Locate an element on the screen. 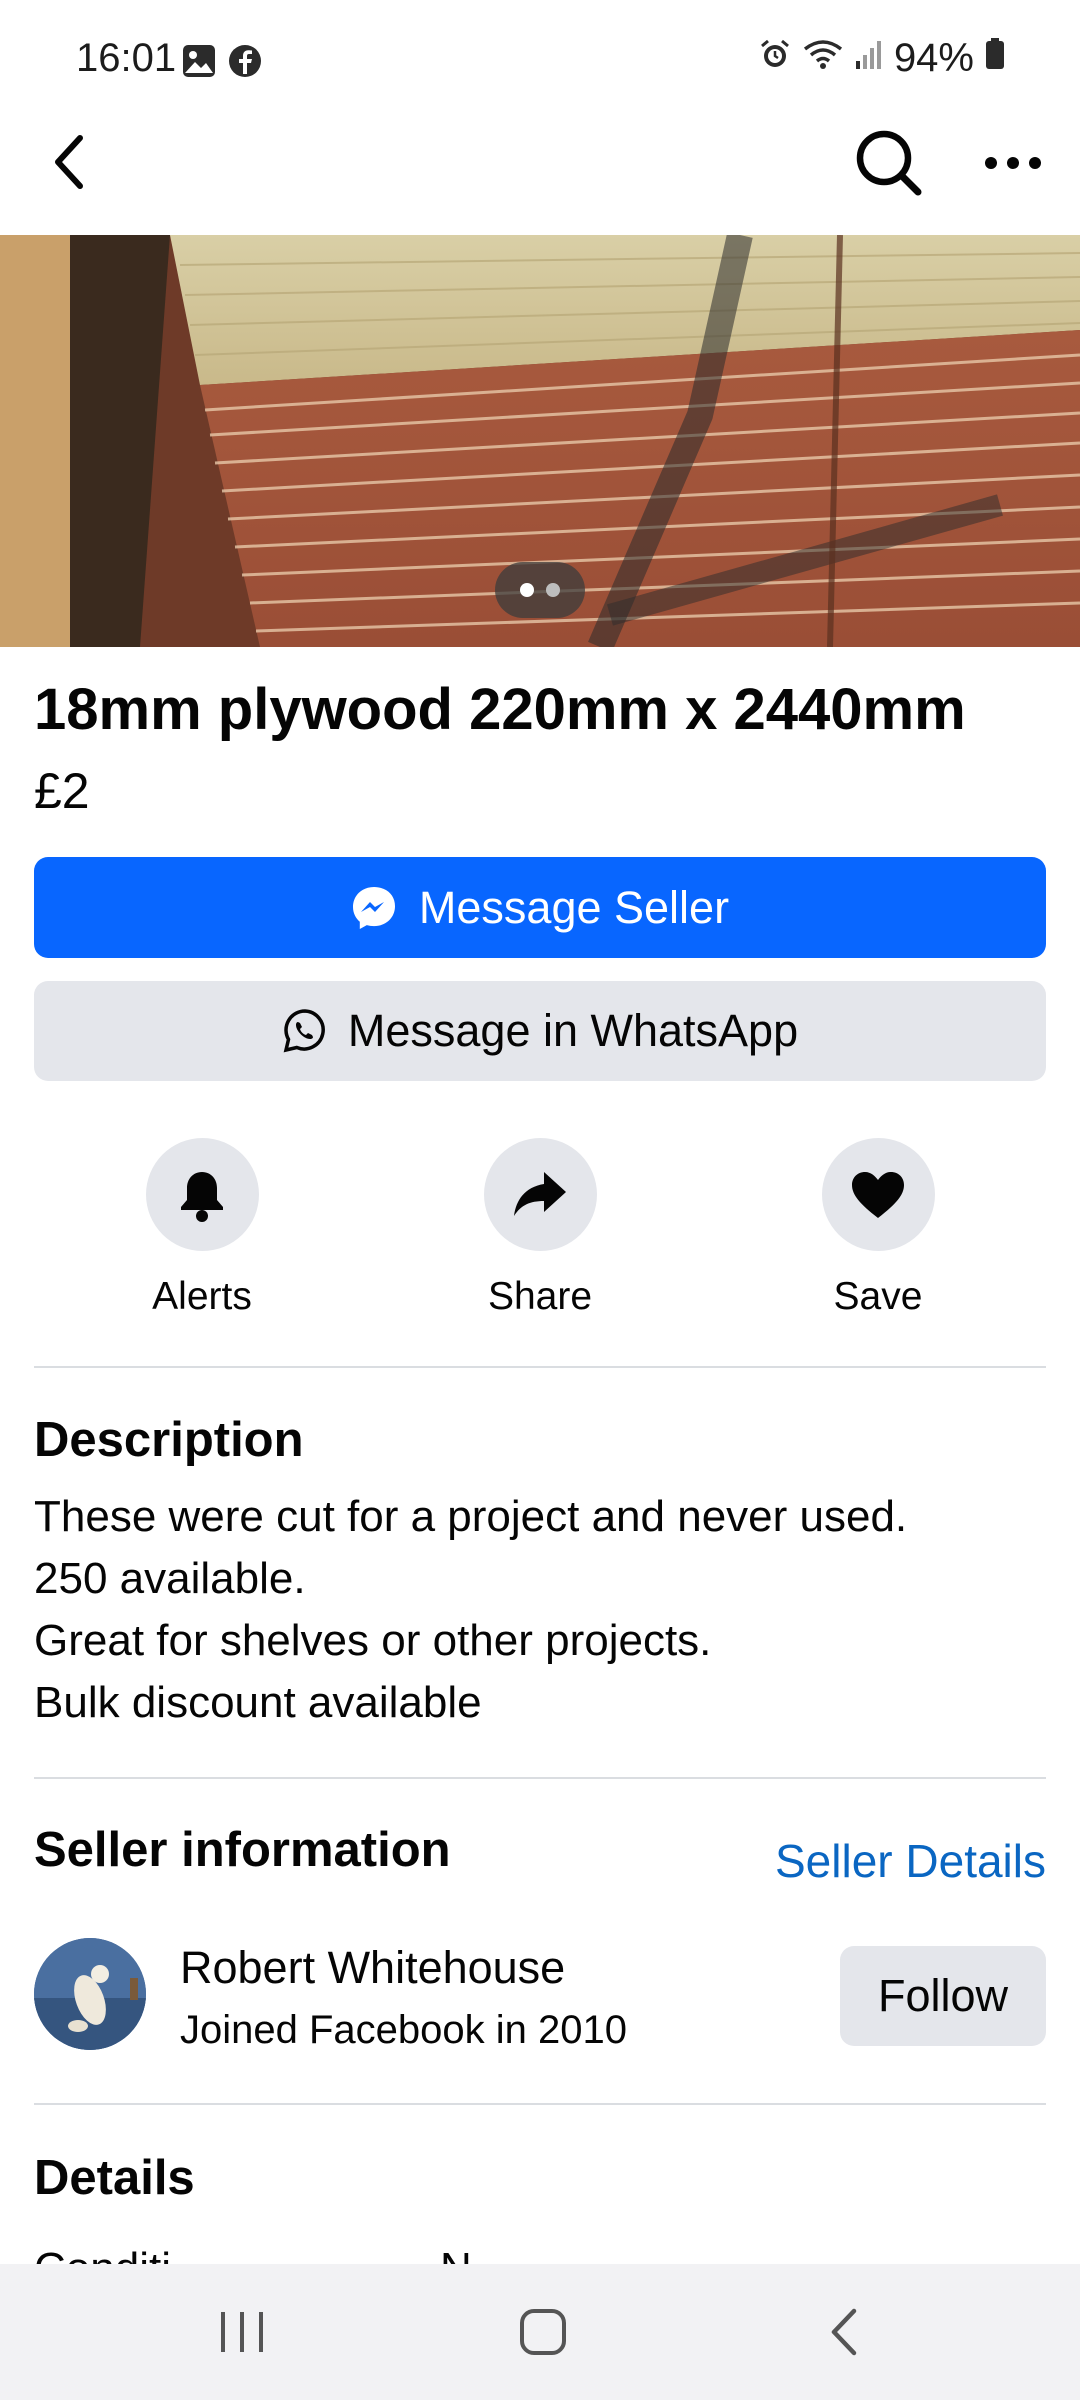 This screenshot has height=2400, width=1080. home-button is located at coordinates (543, 2332).